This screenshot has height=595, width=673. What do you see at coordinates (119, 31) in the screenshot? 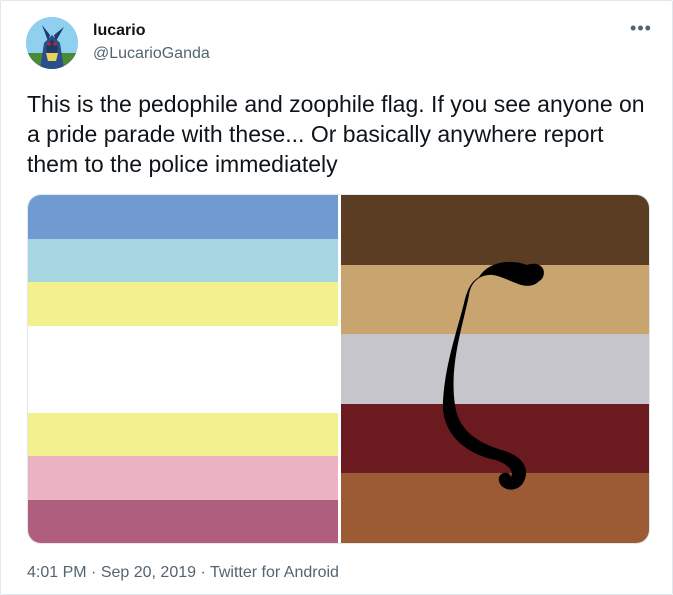
I see `display-name: lucario` at bounding box center [119, 31].